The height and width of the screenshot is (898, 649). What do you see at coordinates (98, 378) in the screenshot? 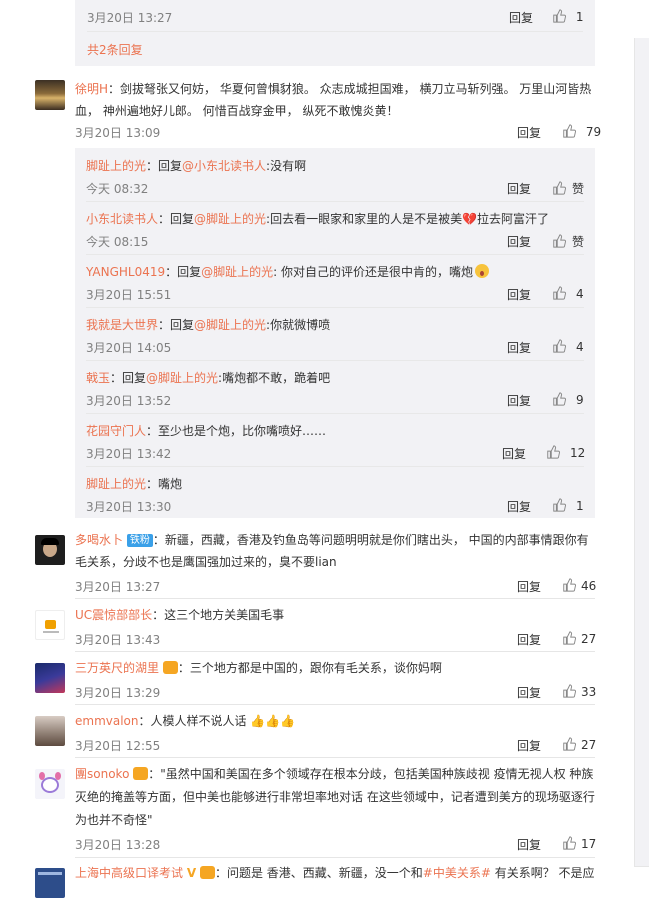
I see `reply-author: 戟玉` at bounding box center [98, 378].